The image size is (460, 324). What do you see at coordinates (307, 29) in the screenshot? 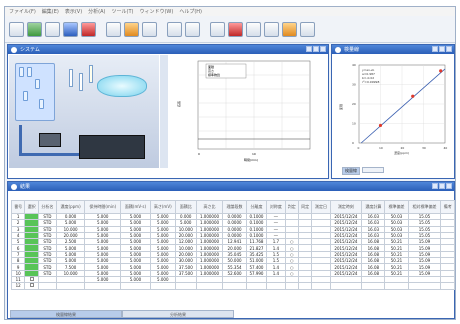
I see `help-icon` at bounding box center [307, 29].